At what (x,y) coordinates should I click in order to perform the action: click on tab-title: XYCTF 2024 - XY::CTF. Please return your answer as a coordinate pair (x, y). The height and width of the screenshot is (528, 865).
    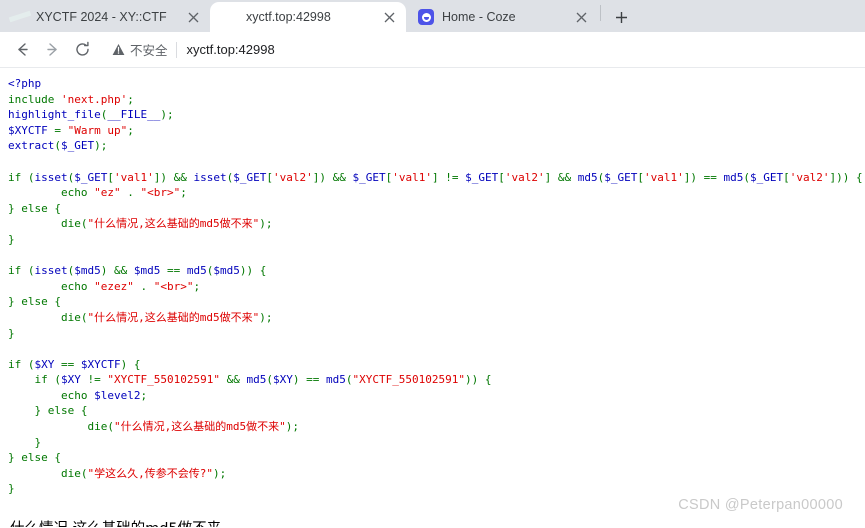
    Looking at the image, I should click on (101, 17).